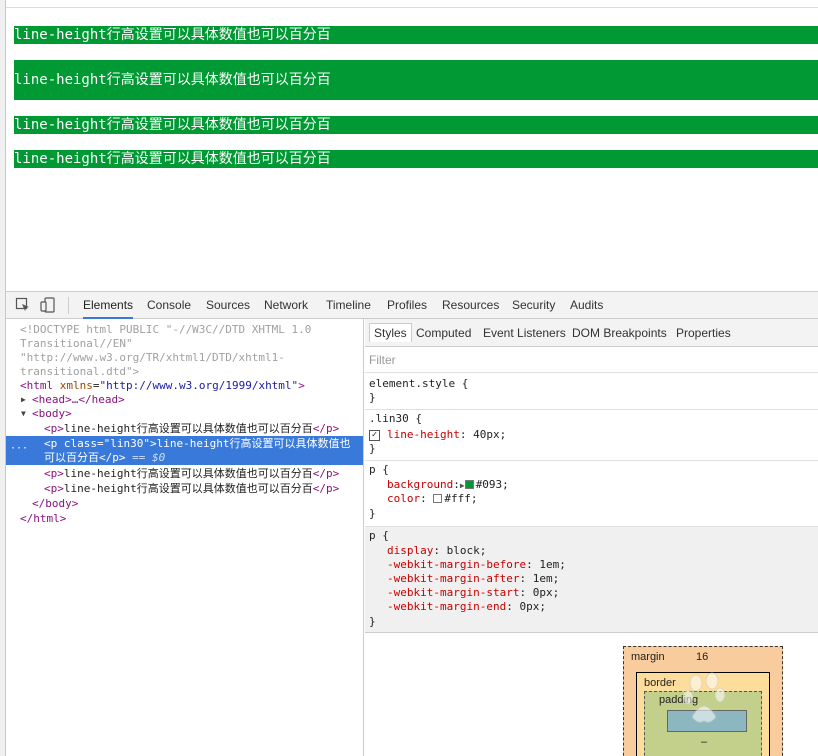 The height and width of the screenshot is (756, 818). Describe the element at coordinates (390, 332) in the screenshot. I see `subtab-styles: Styles` at that location.